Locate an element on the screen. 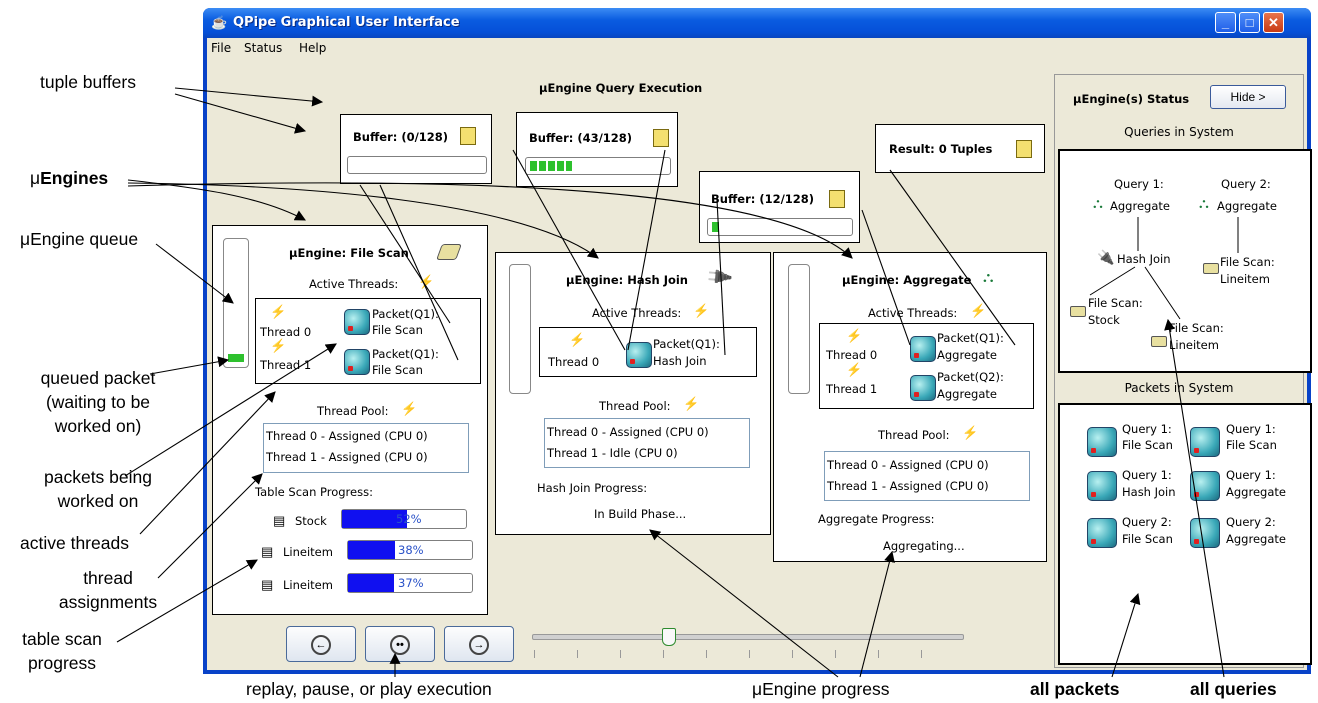  progress-label: Aggregate Progress: is located at coordinates (876, 519).